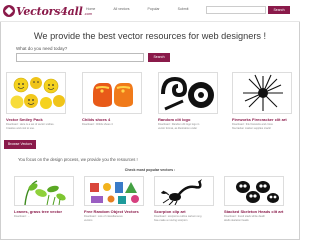  I want to click on fireworks-thumbnail, so click(262, 93).